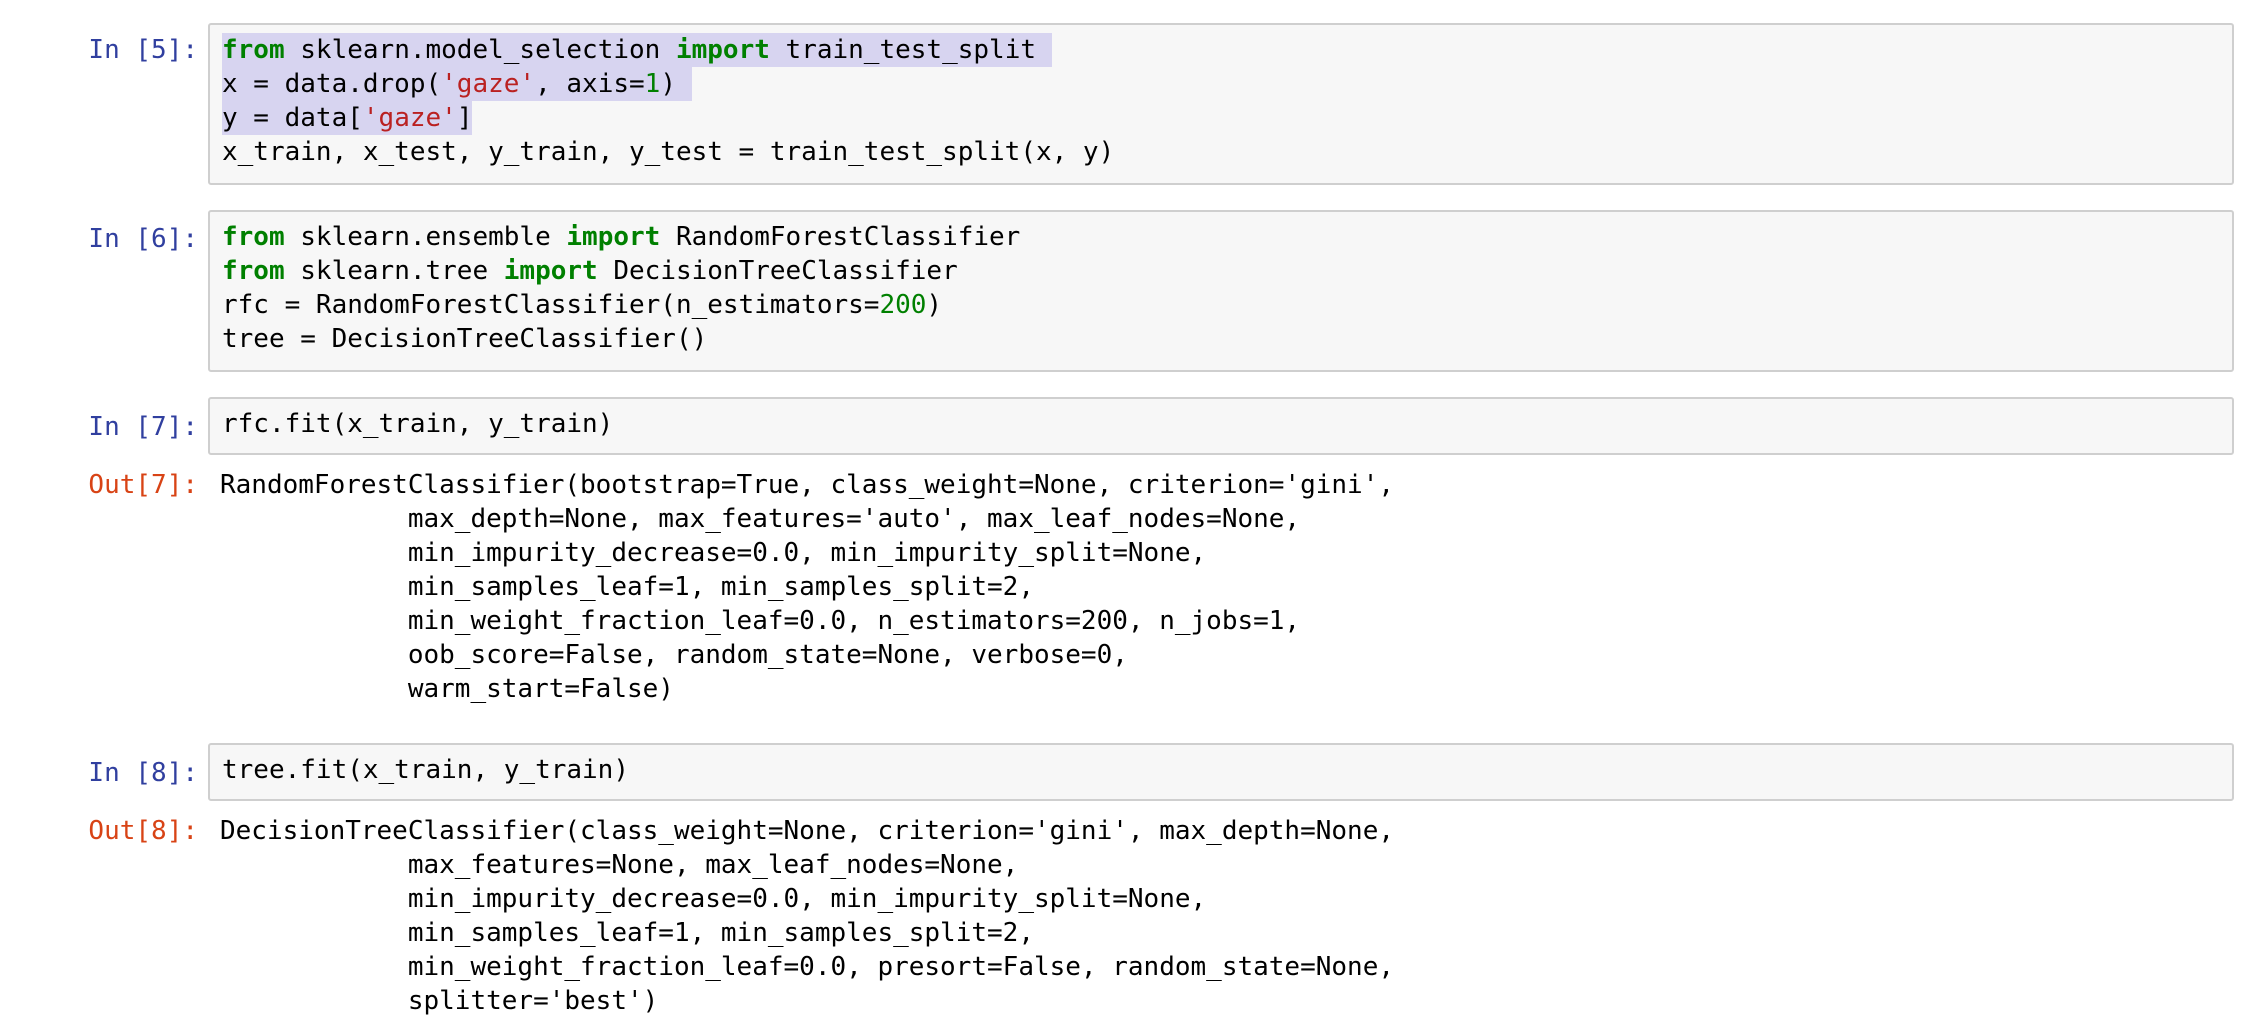  I want to click on text-selection: x = data.drop('gaze', axis=1), so click(457, 84).